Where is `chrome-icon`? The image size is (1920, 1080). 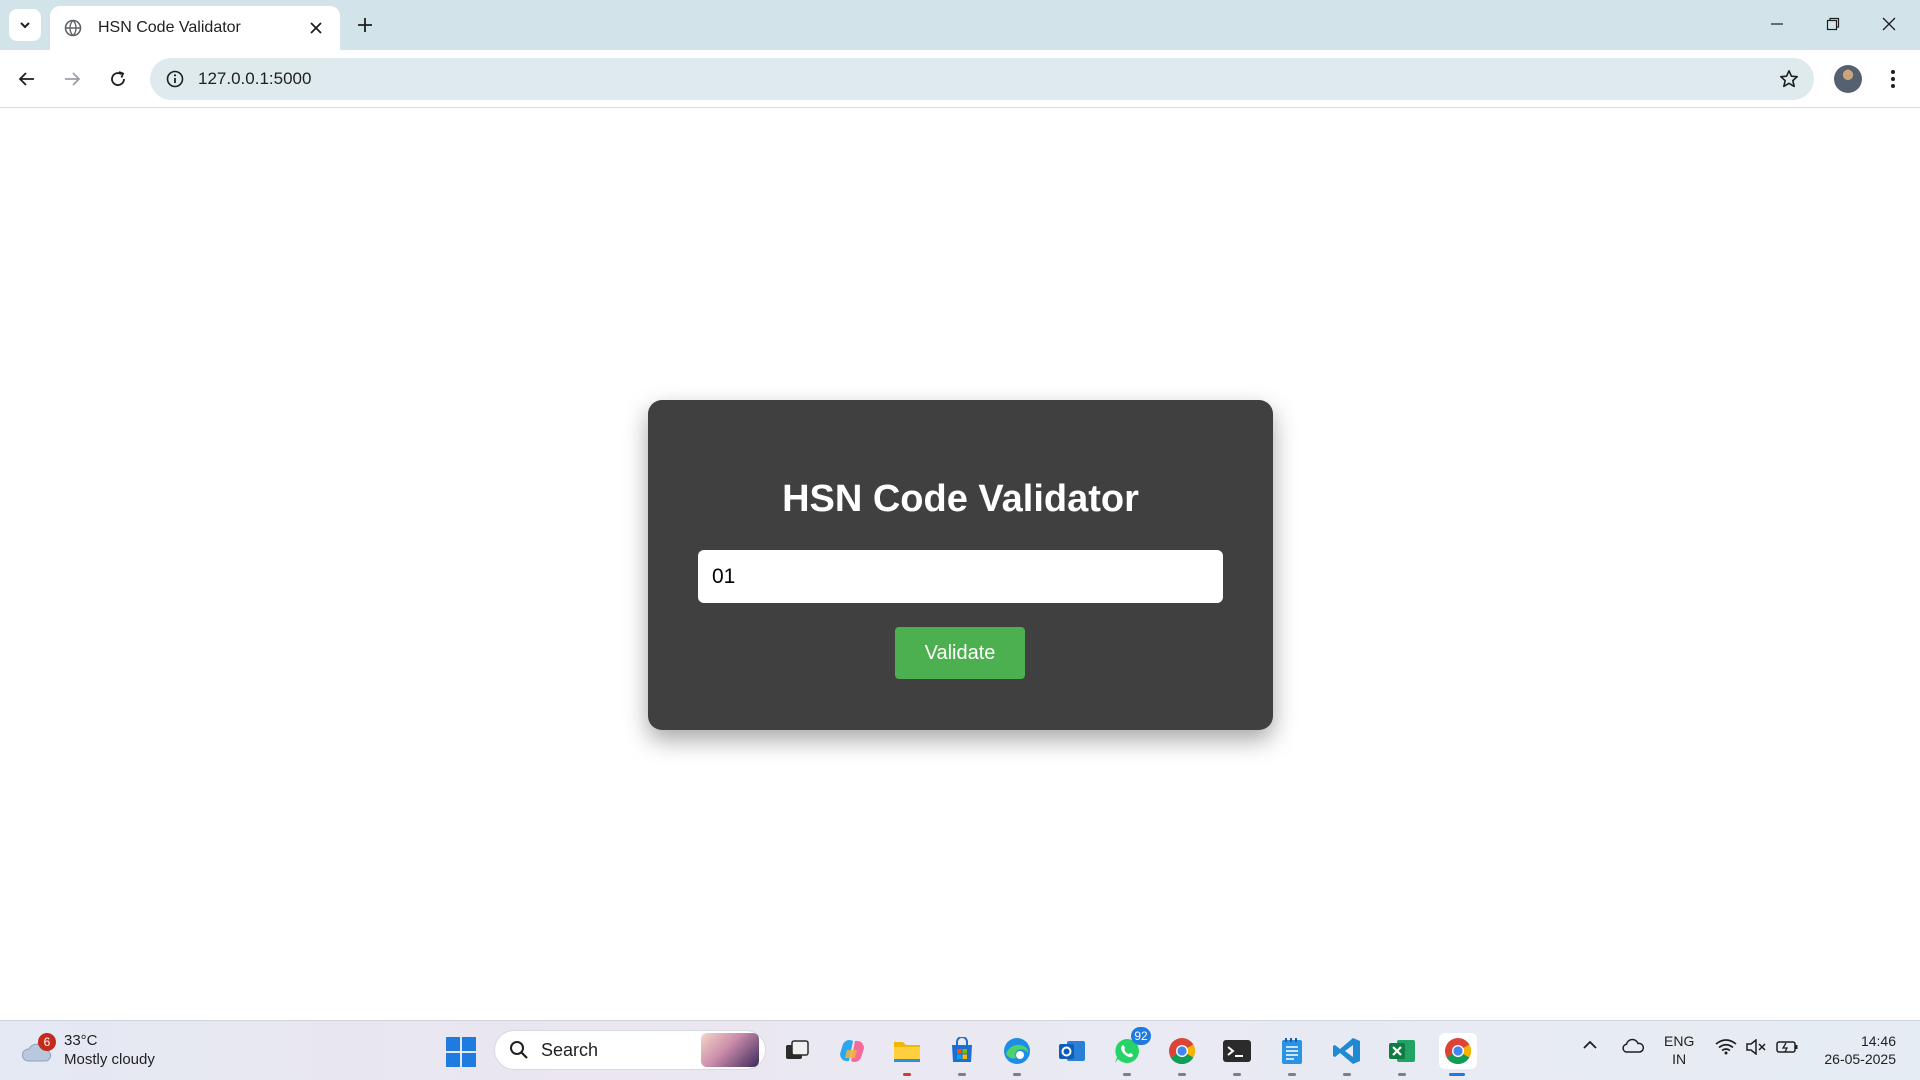 chrome-icon is located at coordinates (1182, 1054).